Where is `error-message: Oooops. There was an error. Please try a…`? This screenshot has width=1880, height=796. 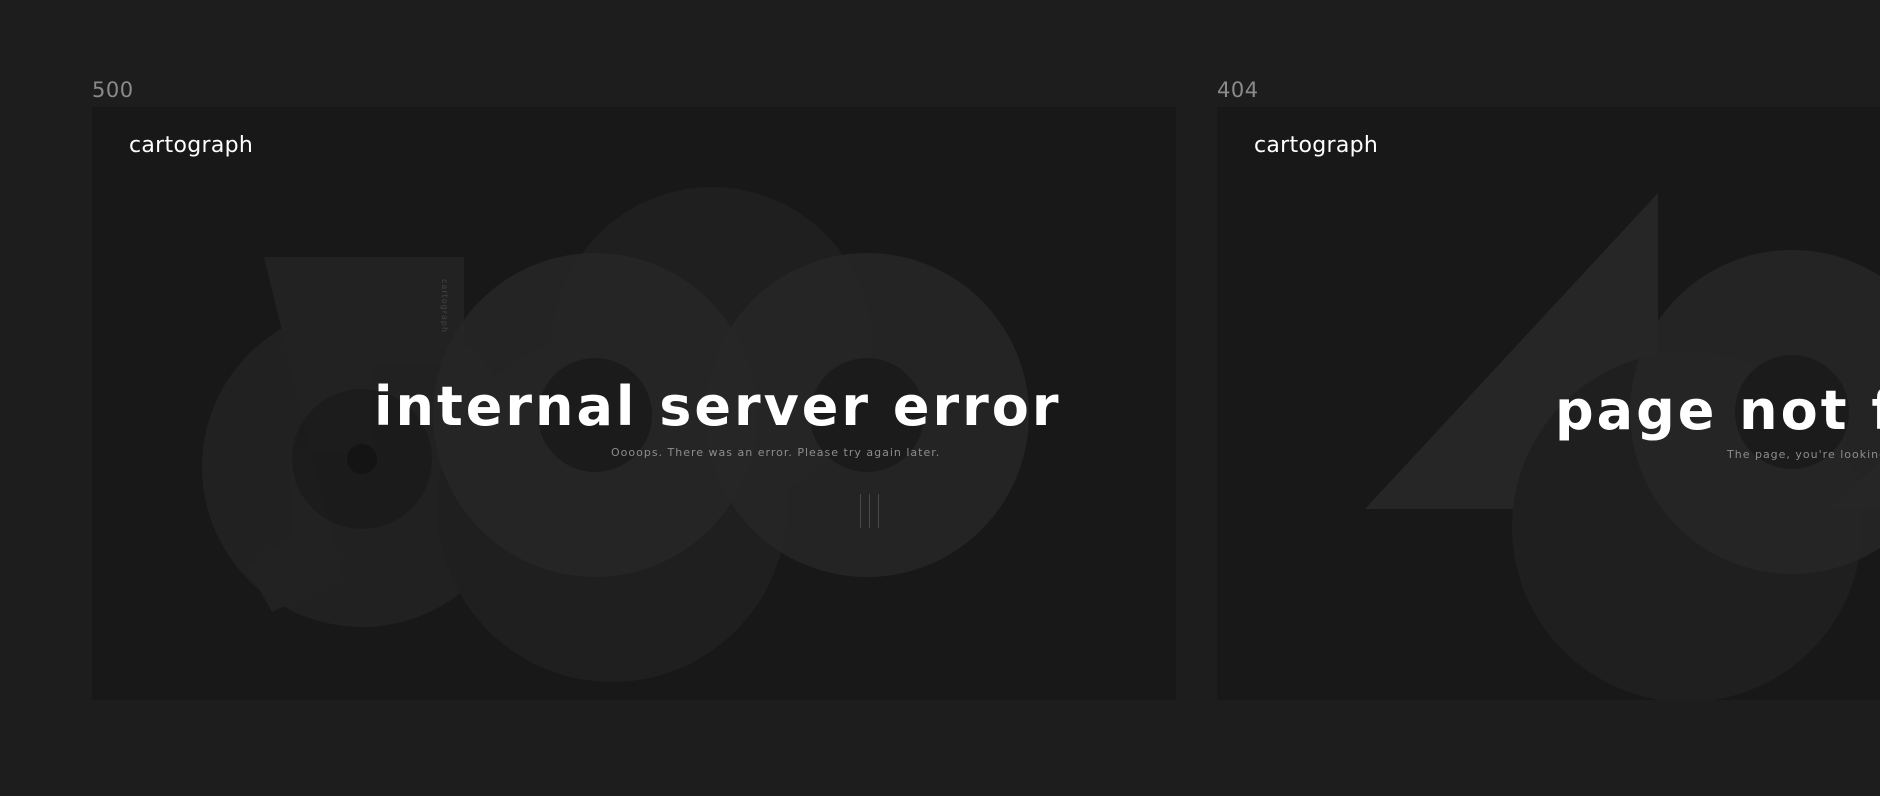 error-message: Oooops. There was an error. Please try a… is located at coordinates (776, 452).